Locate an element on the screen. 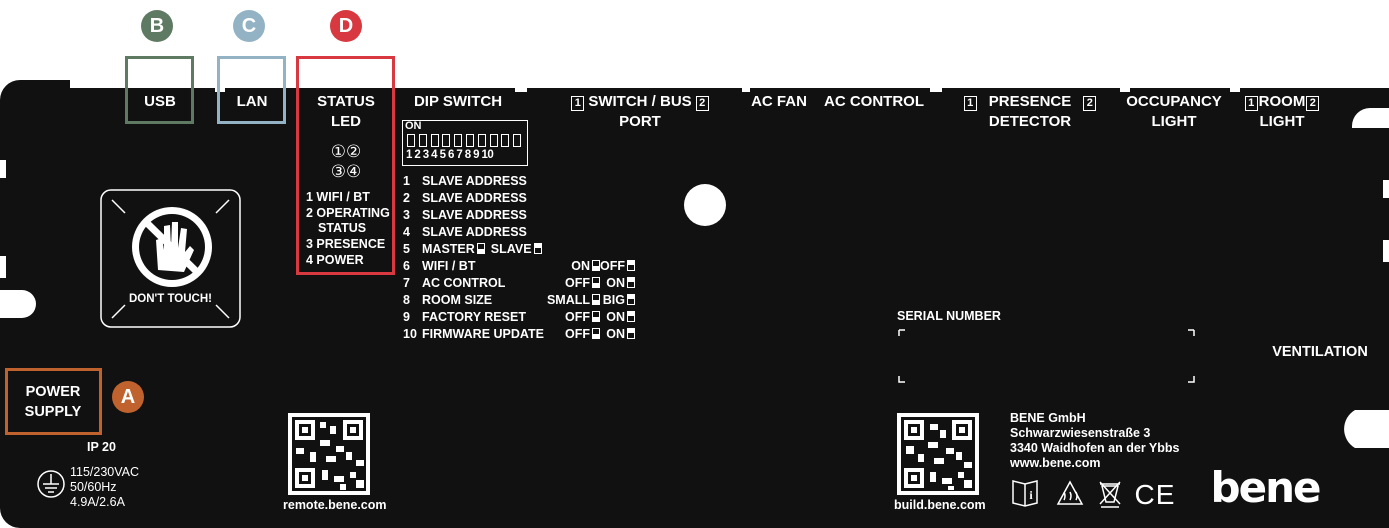 Image resolution: width=1389 pixels, height=528 pixels. dip-row-label: FACTORY RESET is located at coordinates (474, 317).